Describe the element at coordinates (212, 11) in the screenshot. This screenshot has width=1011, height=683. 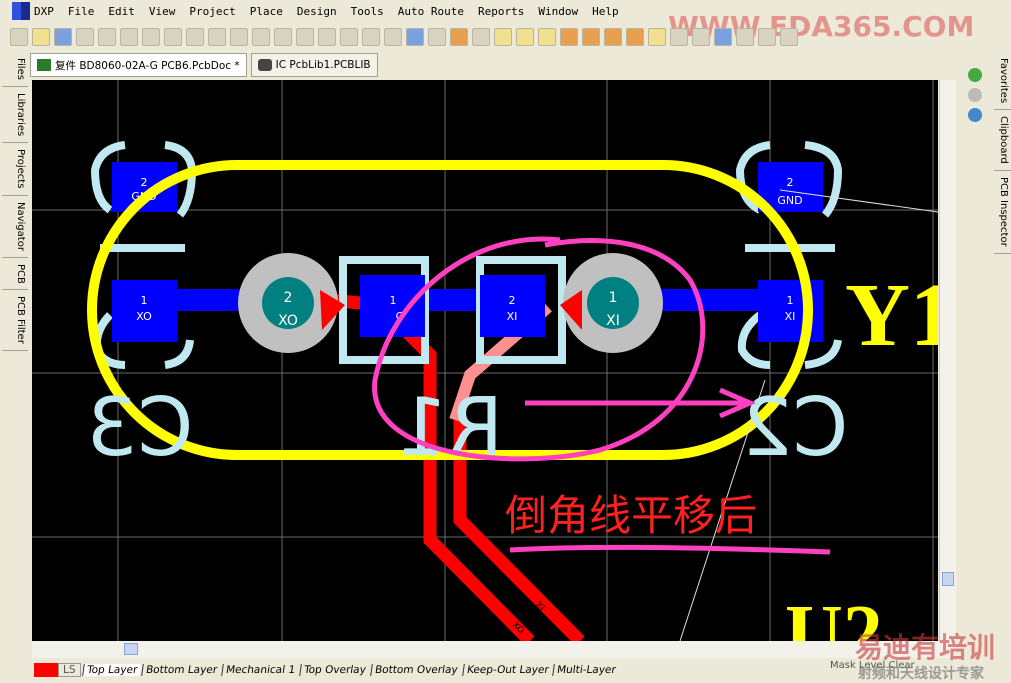
I see `menu-project: Project` at that location.